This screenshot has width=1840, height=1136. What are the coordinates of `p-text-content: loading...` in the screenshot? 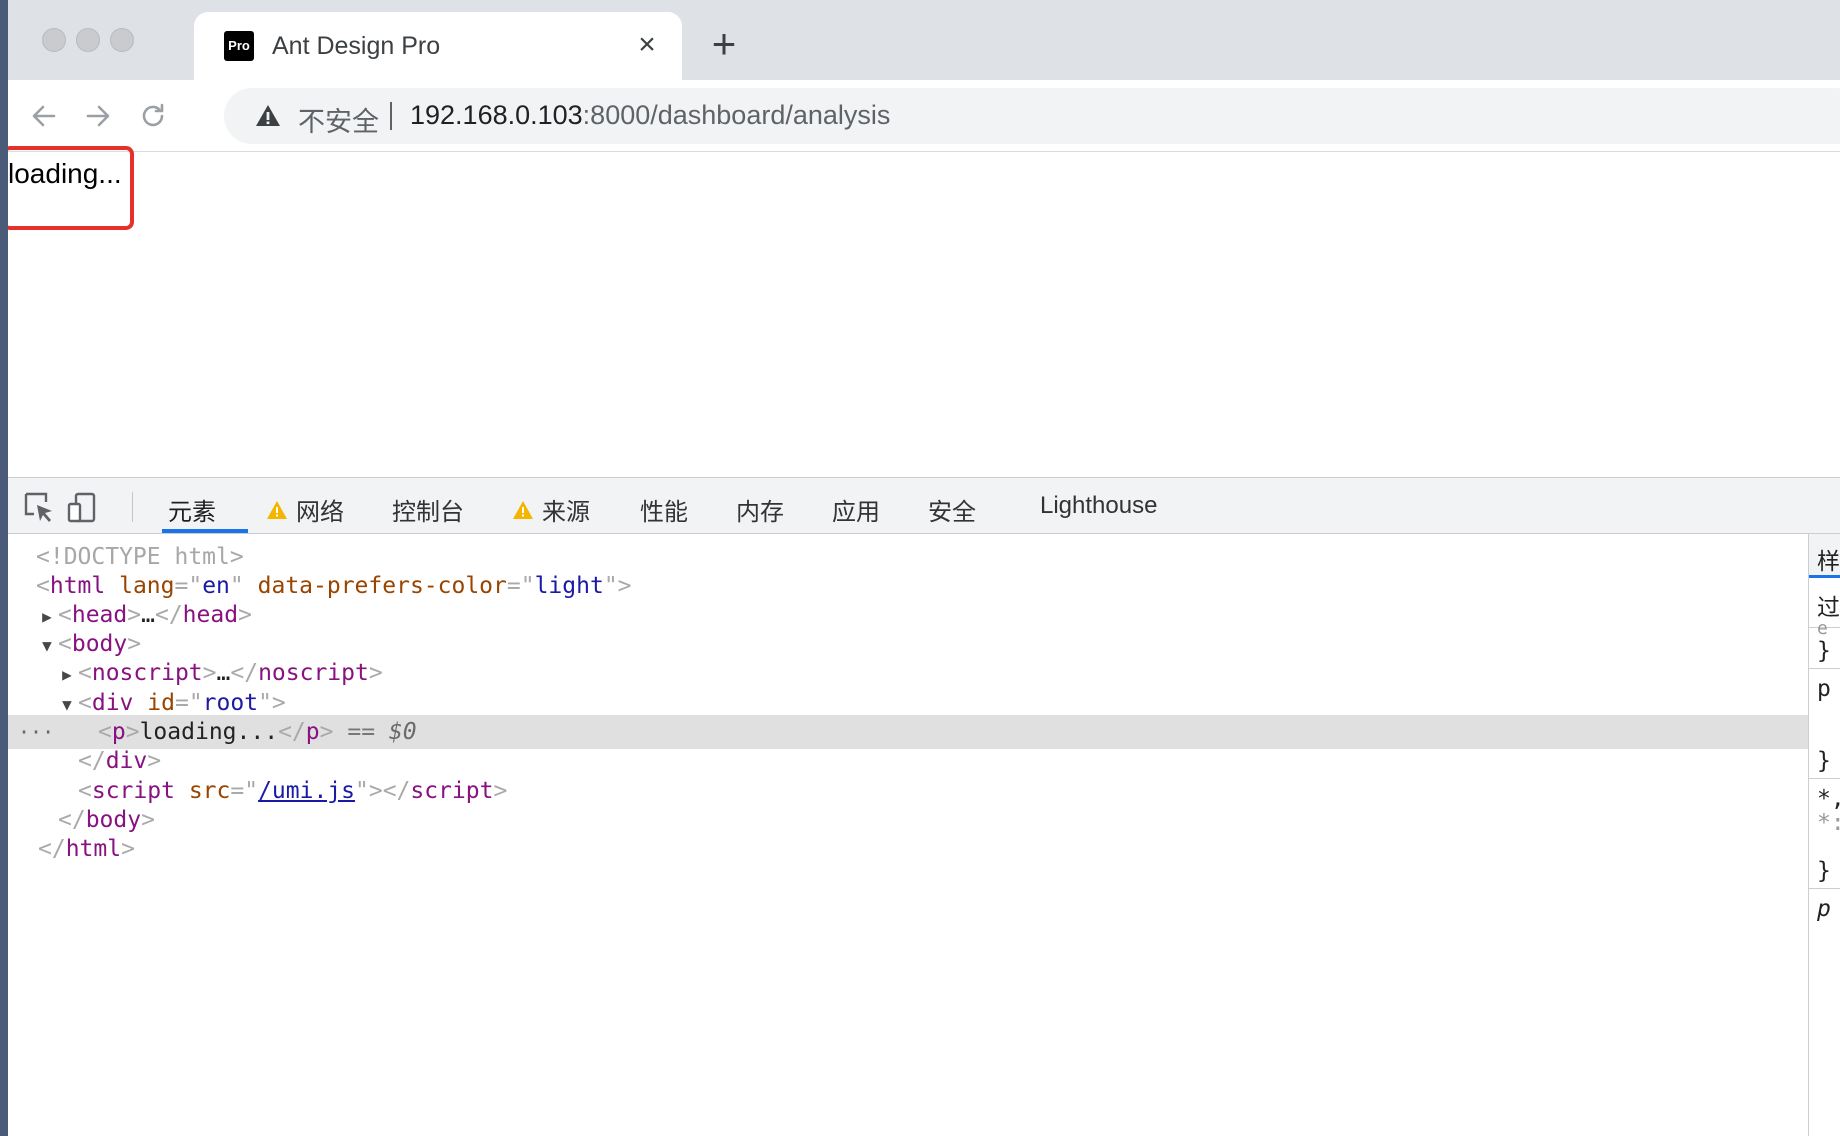 It's located at (209, 732).